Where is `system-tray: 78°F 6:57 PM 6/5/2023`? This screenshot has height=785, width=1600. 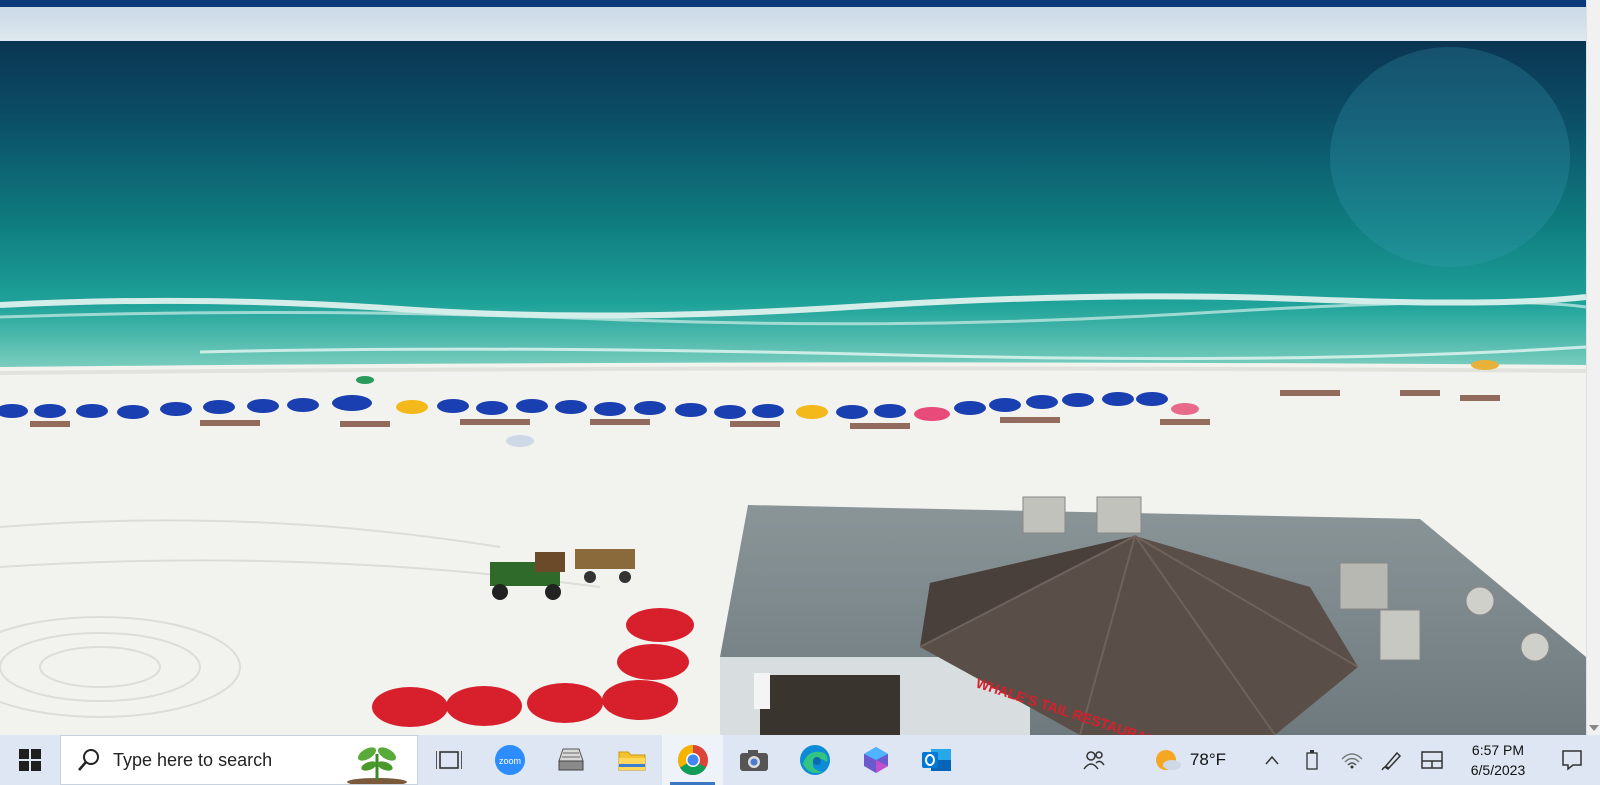 system-tray: 78°F 6:57 PM 6/5/2023 is located at coordinates (1337, 760).